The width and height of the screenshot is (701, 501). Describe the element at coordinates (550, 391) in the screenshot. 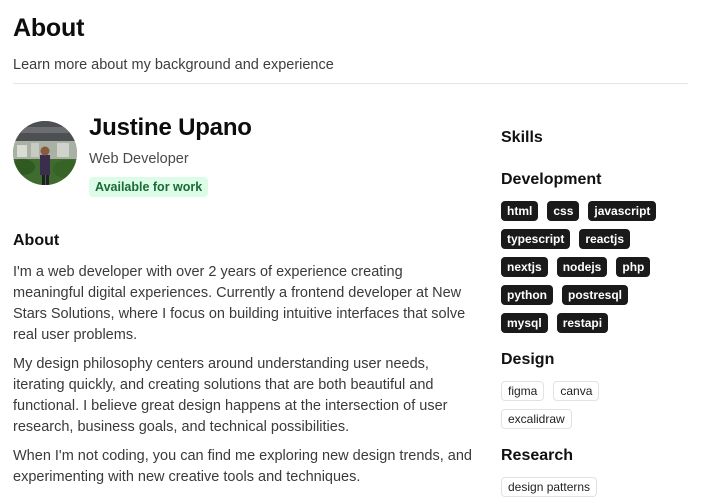

I see `tag-row: figma canva` at that location.